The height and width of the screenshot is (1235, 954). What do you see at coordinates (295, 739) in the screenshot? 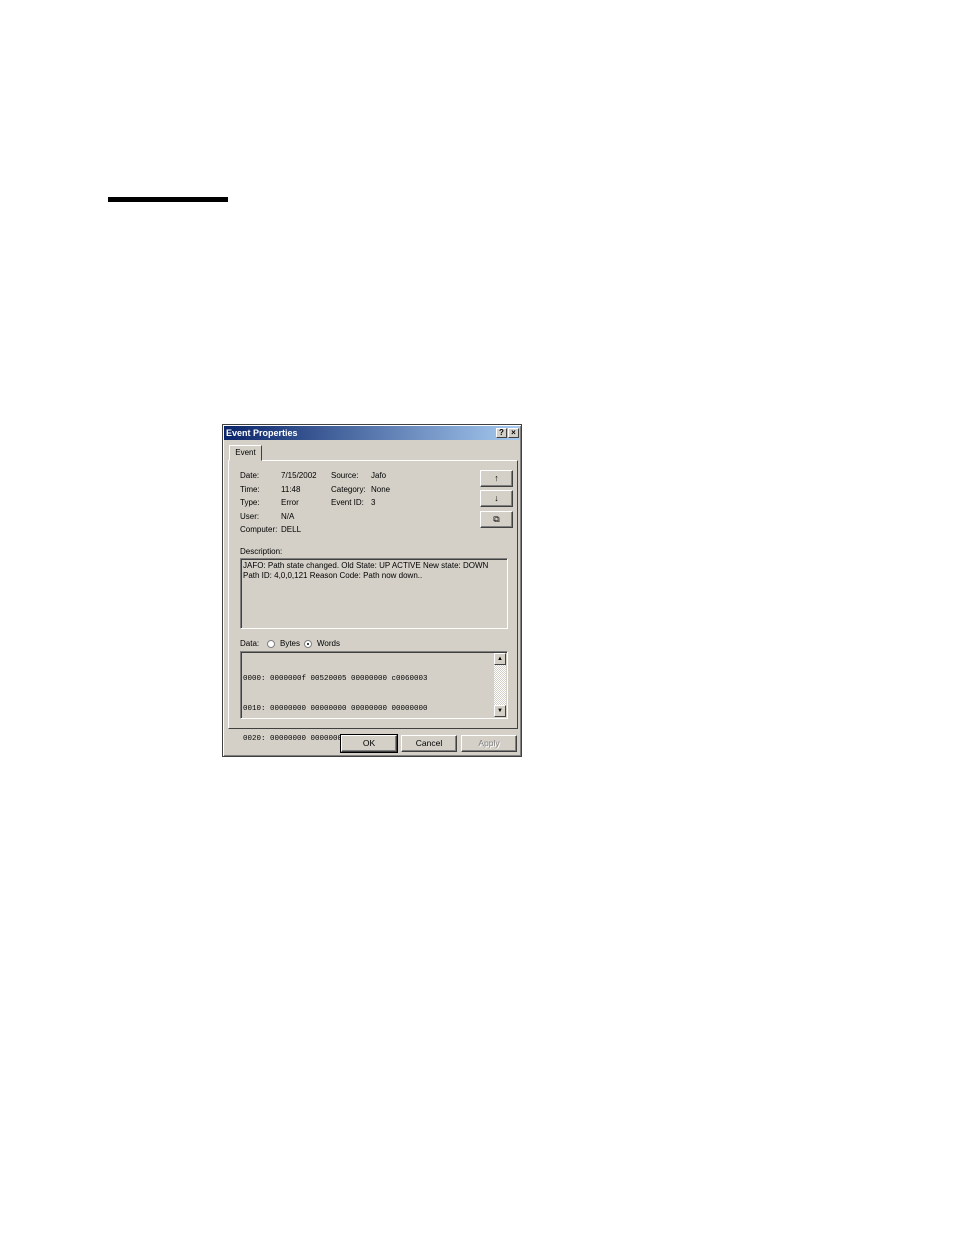
I see `hex-line: 0020: 00000000 00000000` at bounding box center [295, 739].